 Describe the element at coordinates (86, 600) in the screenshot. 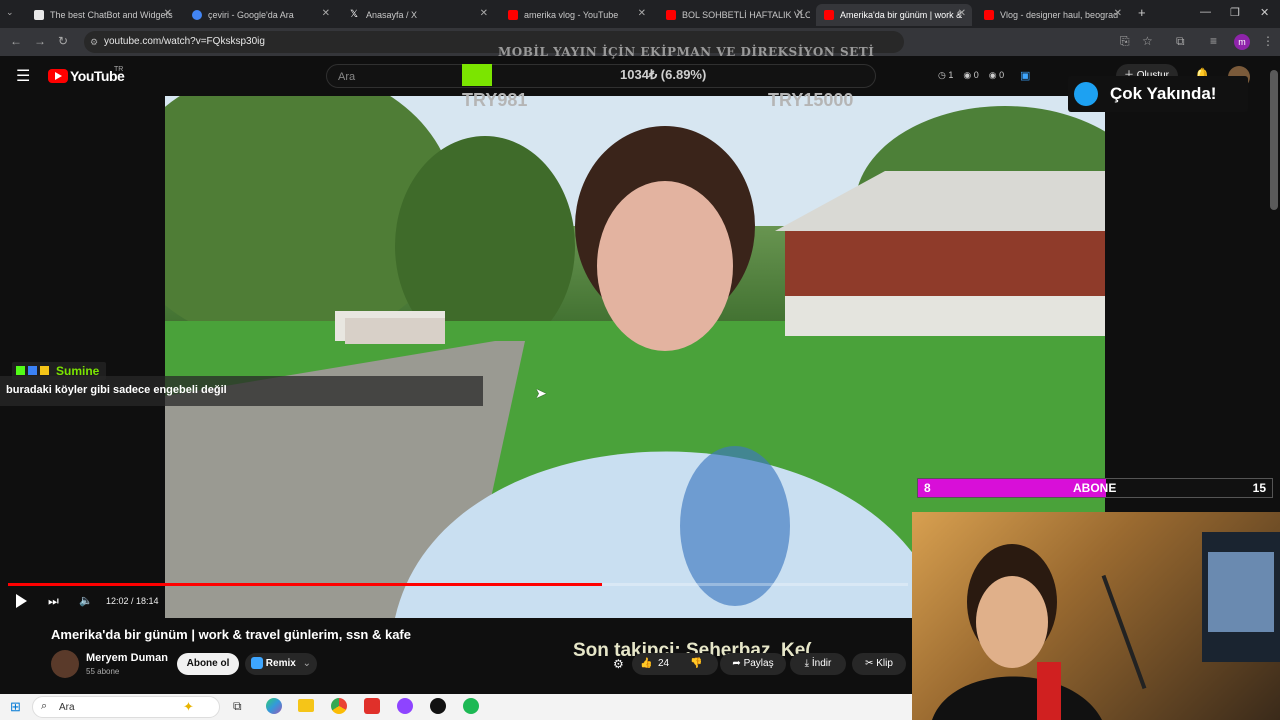

I see `volume-icon: 🔈` at that location.